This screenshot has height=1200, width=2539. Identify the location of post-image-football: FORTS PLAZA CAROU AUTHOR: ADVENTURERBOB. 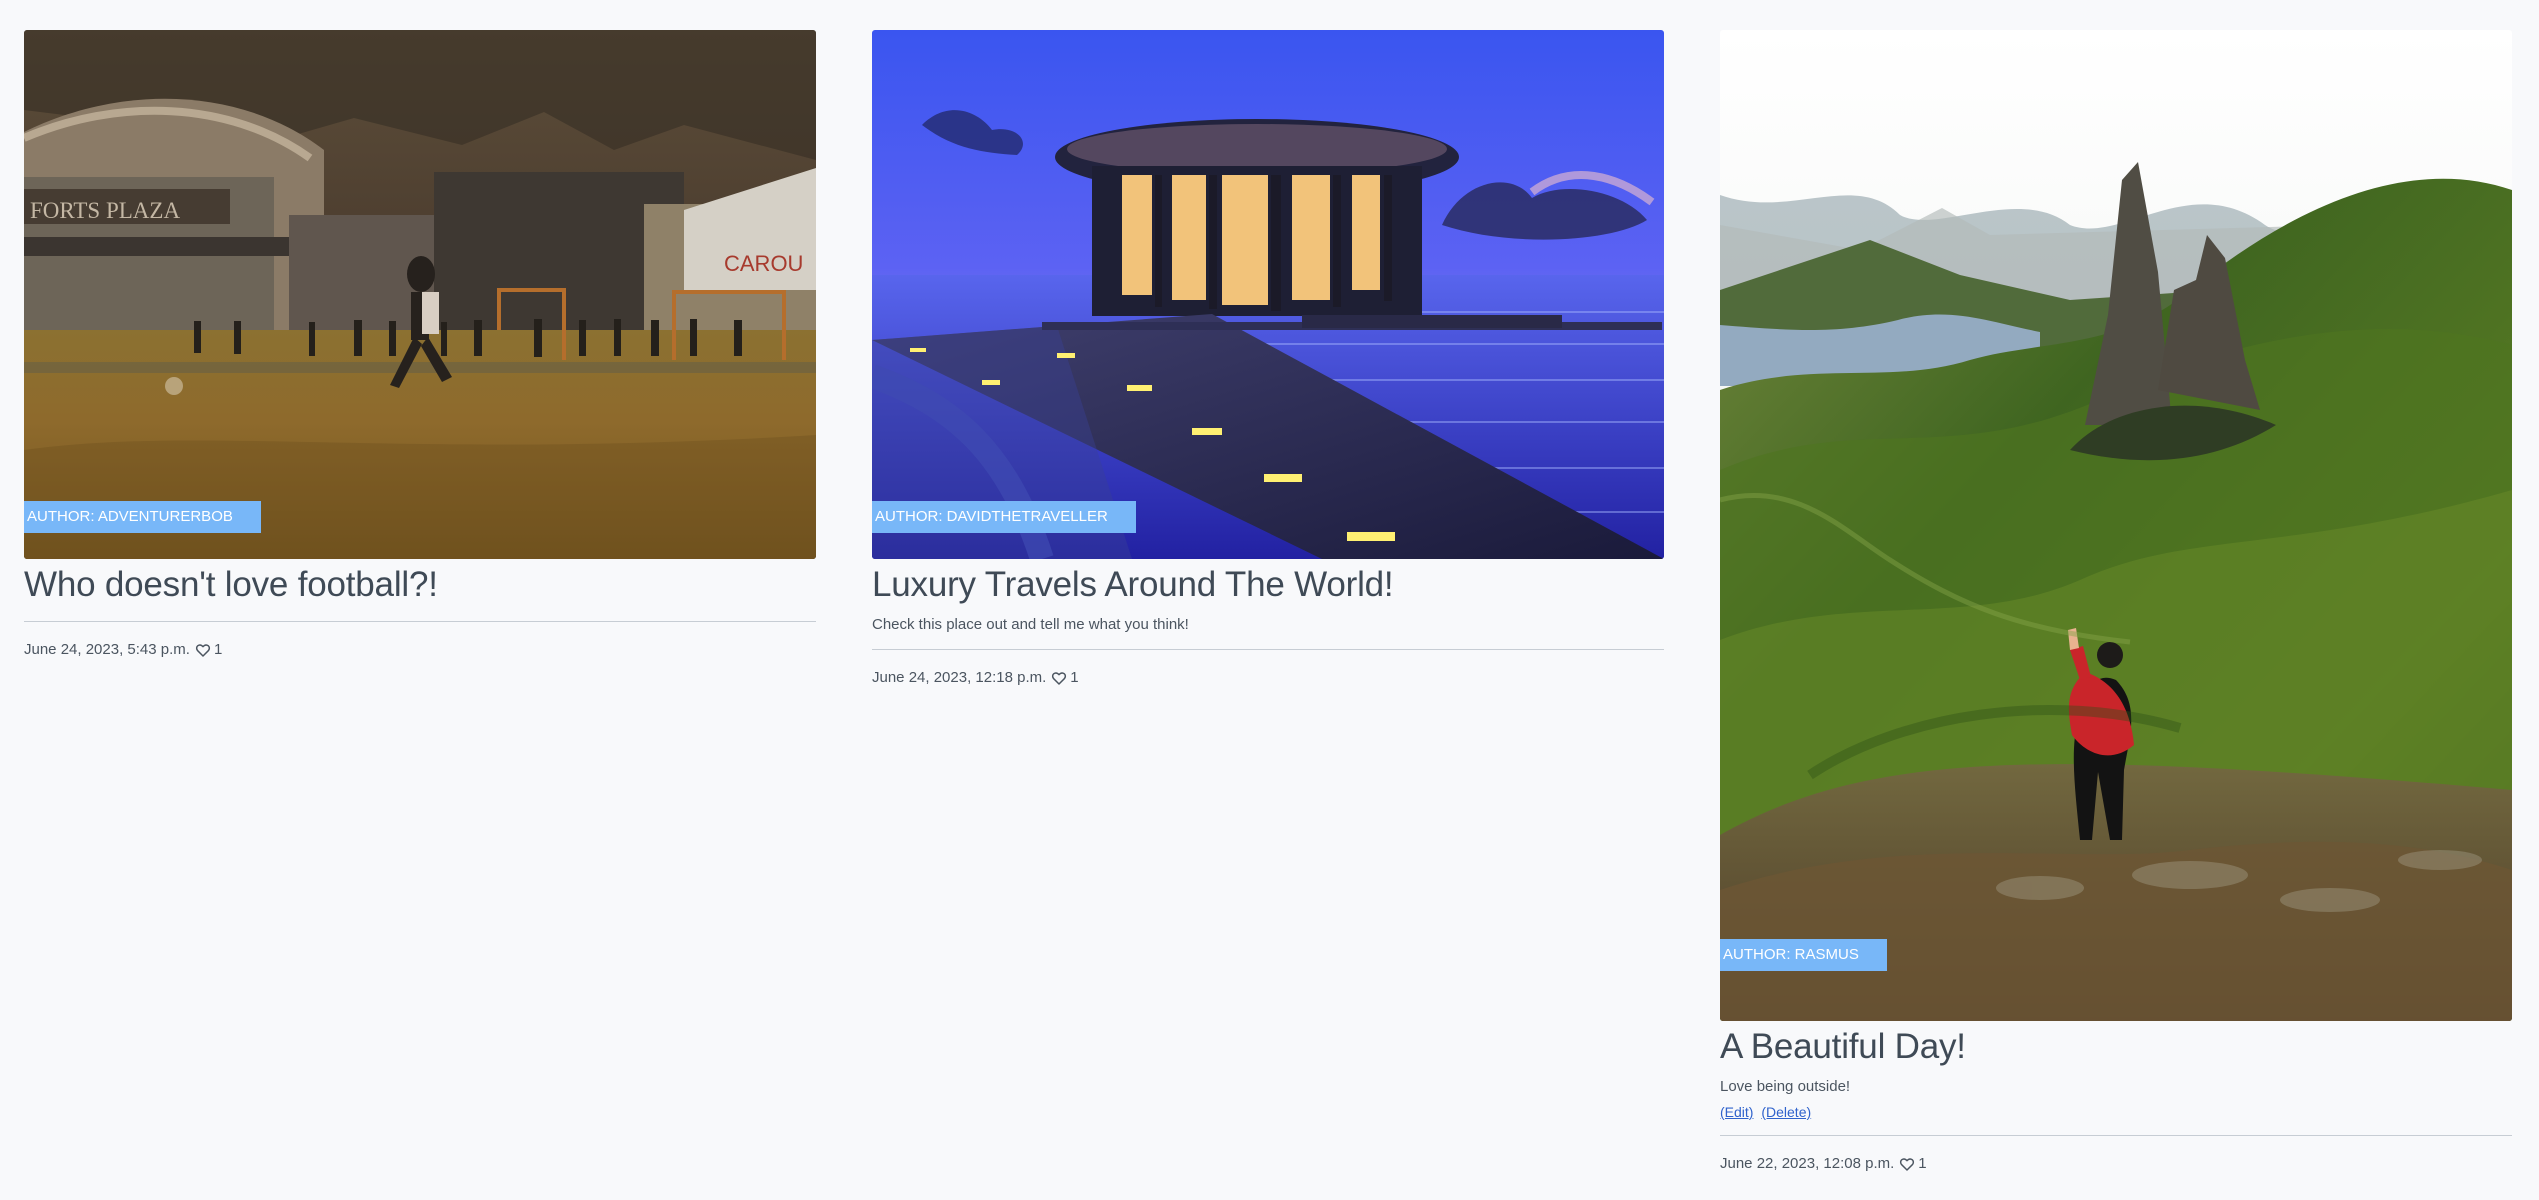
(420, 294).